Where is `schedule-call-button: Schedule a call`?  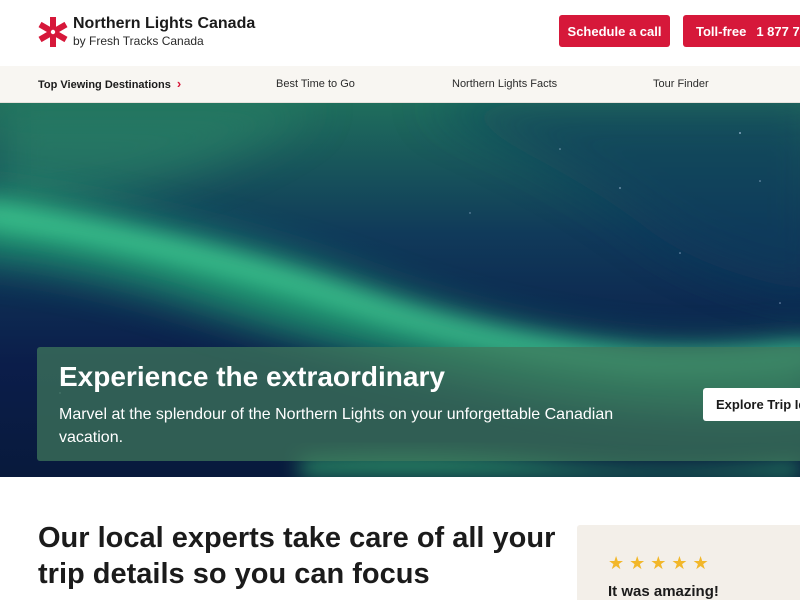 schedule-call-button: Schedule a call is located at coordinates (614, 31).